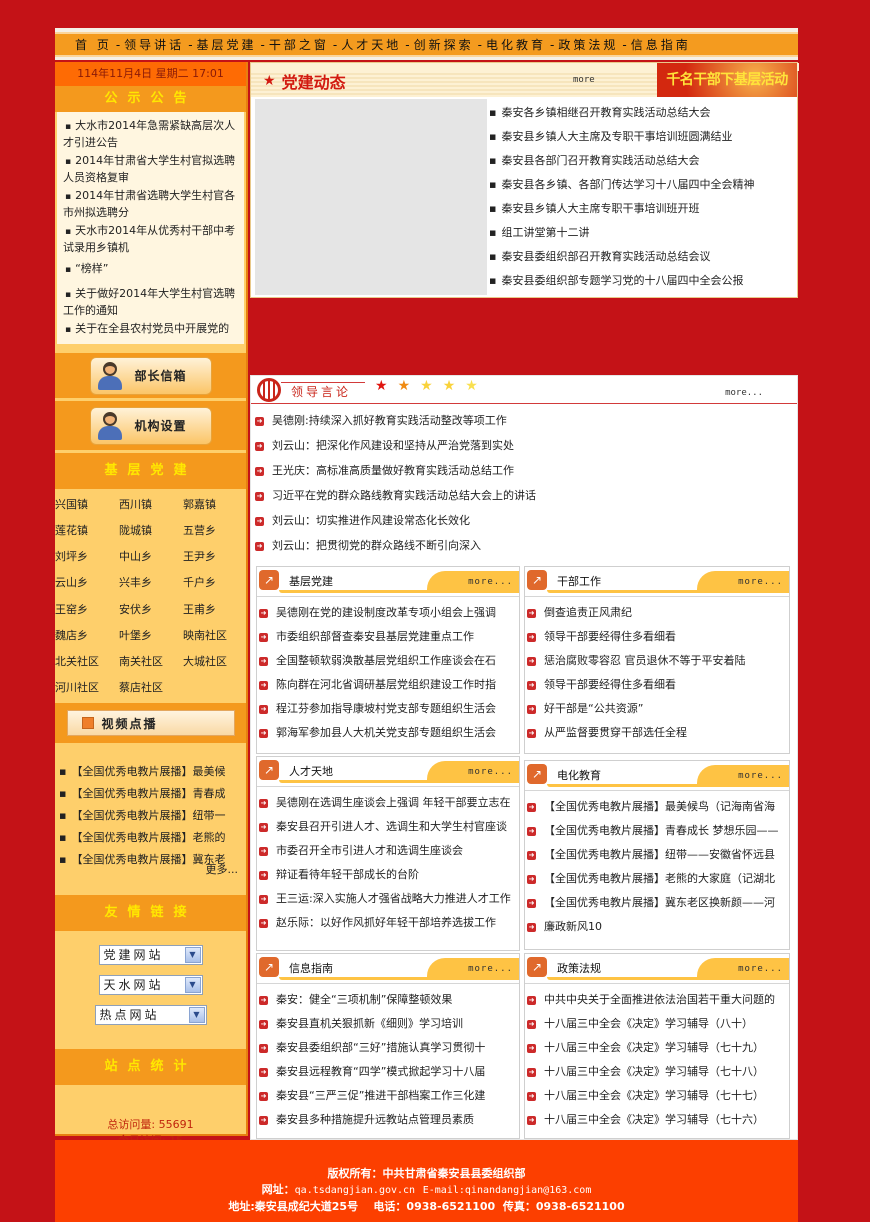 This screenshot has height=1222, width=870. What do you see at coordinates (657, 927) in the screenshot?
I see `box-list-item: ➜ 廉政新风10` at bounding box center [657, 927].